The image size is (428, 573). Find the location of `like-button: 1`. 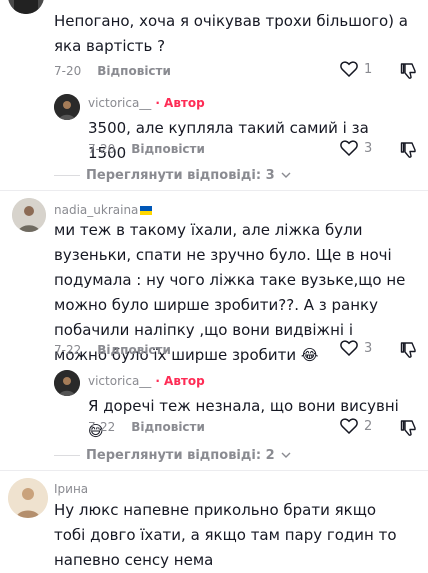

like-button: 1 is located at coordinates (356, 69).